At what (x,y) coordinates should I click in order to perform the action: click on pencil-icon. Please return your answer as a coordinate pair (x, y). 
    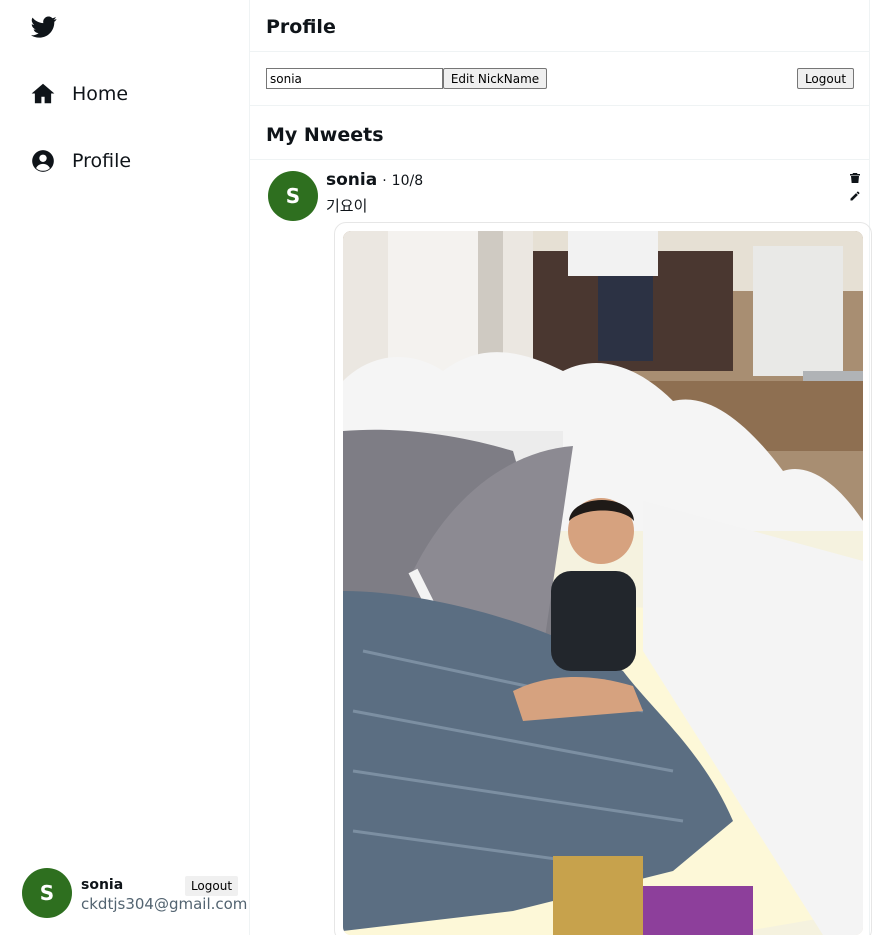
    Looking at the image, I should click on (855, 196).